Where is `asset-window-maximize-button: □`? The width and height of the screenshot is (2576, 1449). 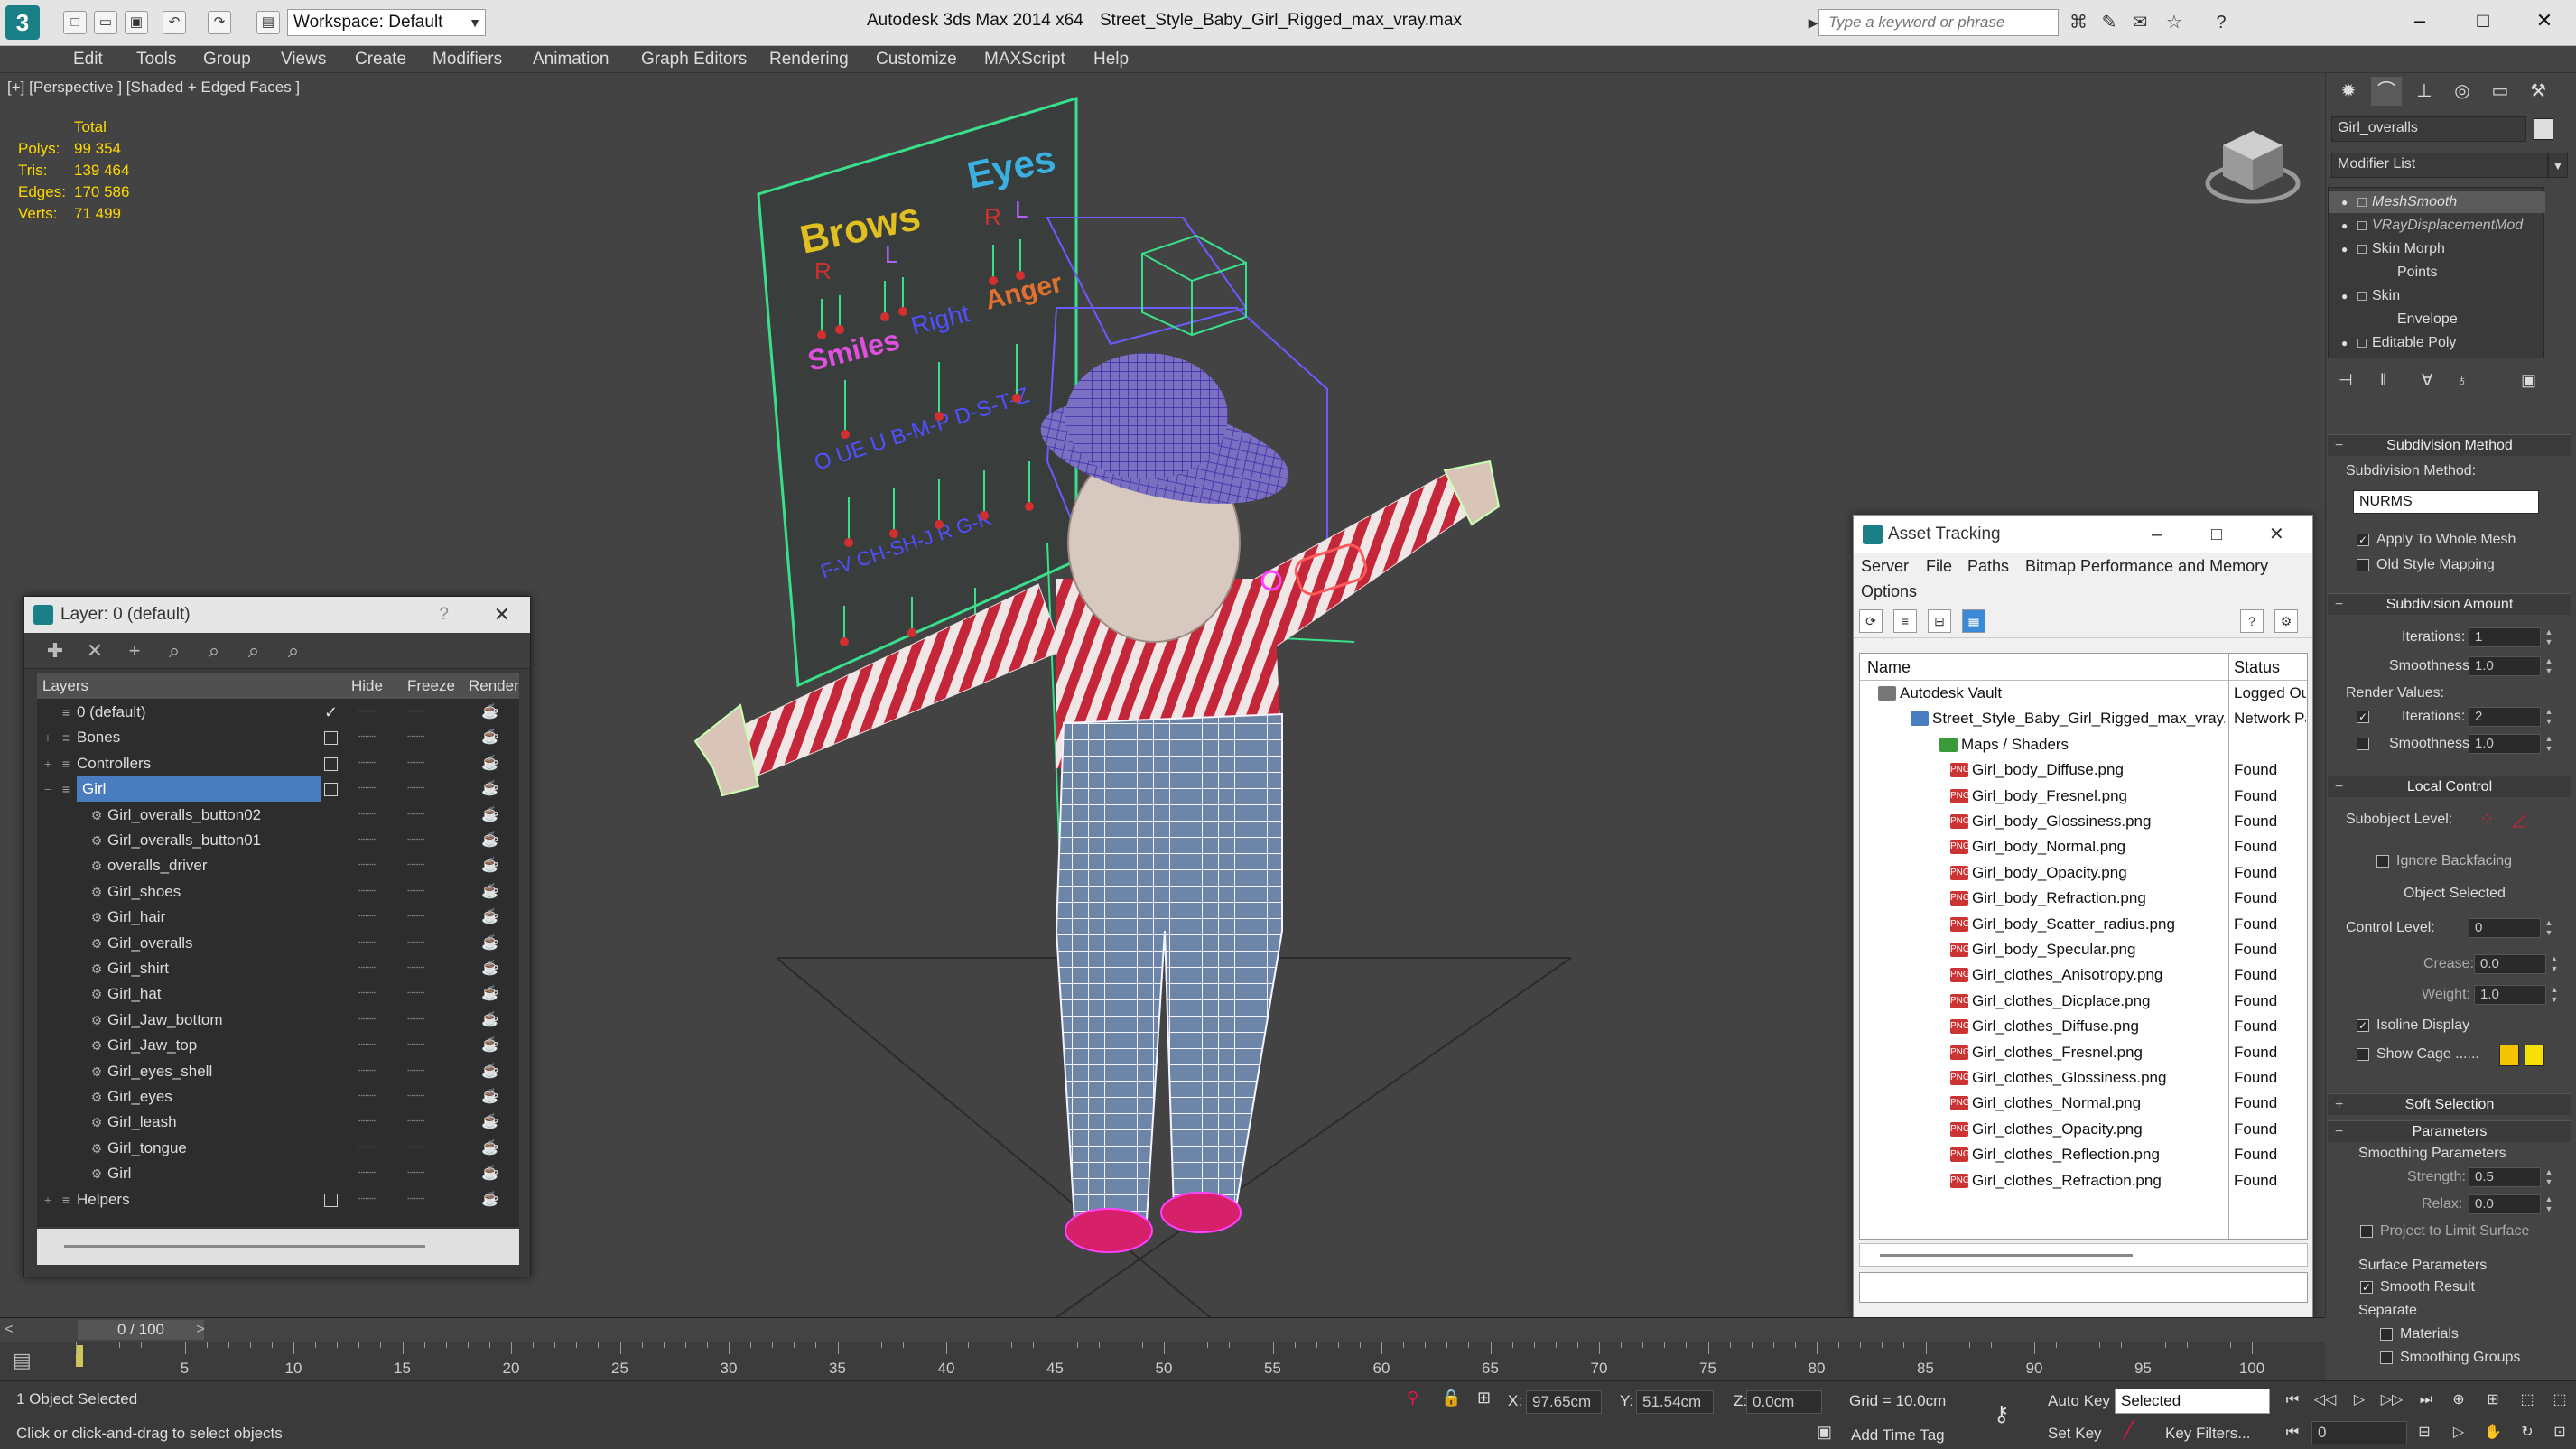 asset-window-maximize-button: □ is located at coordinates (2216, 534).